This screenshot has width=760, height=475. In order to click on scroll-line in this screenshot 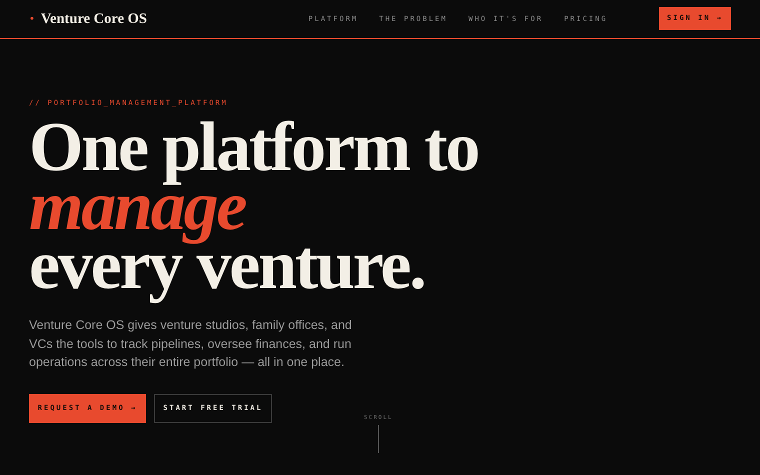, I will do `click(378, 439)`.